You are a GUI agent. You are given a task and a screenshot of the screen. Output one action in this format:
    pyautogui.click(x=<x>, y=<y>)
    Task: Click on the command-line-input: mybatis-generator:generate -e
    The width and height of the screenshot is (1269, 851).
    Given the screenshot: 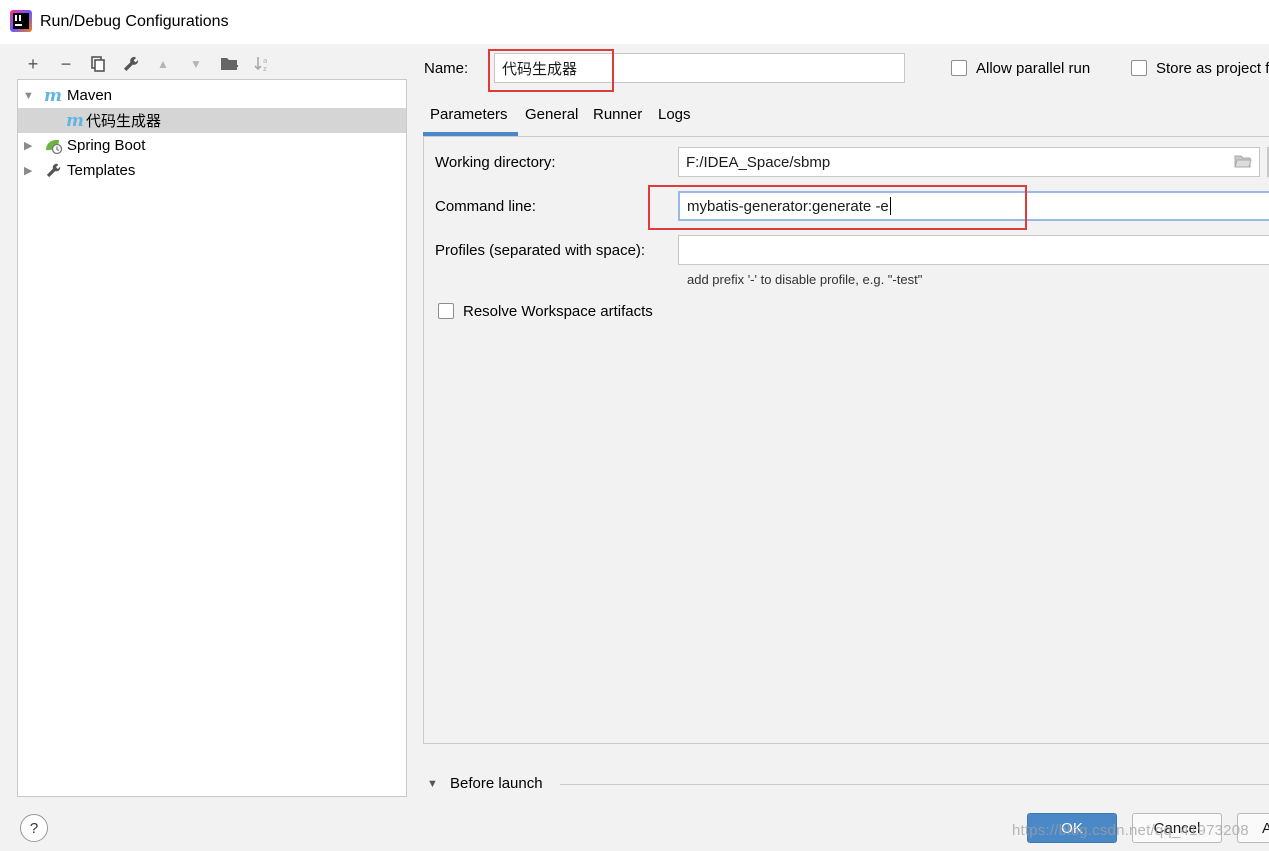 What is the action you would take?
    pyautogui.click(x=973, y=206)
    